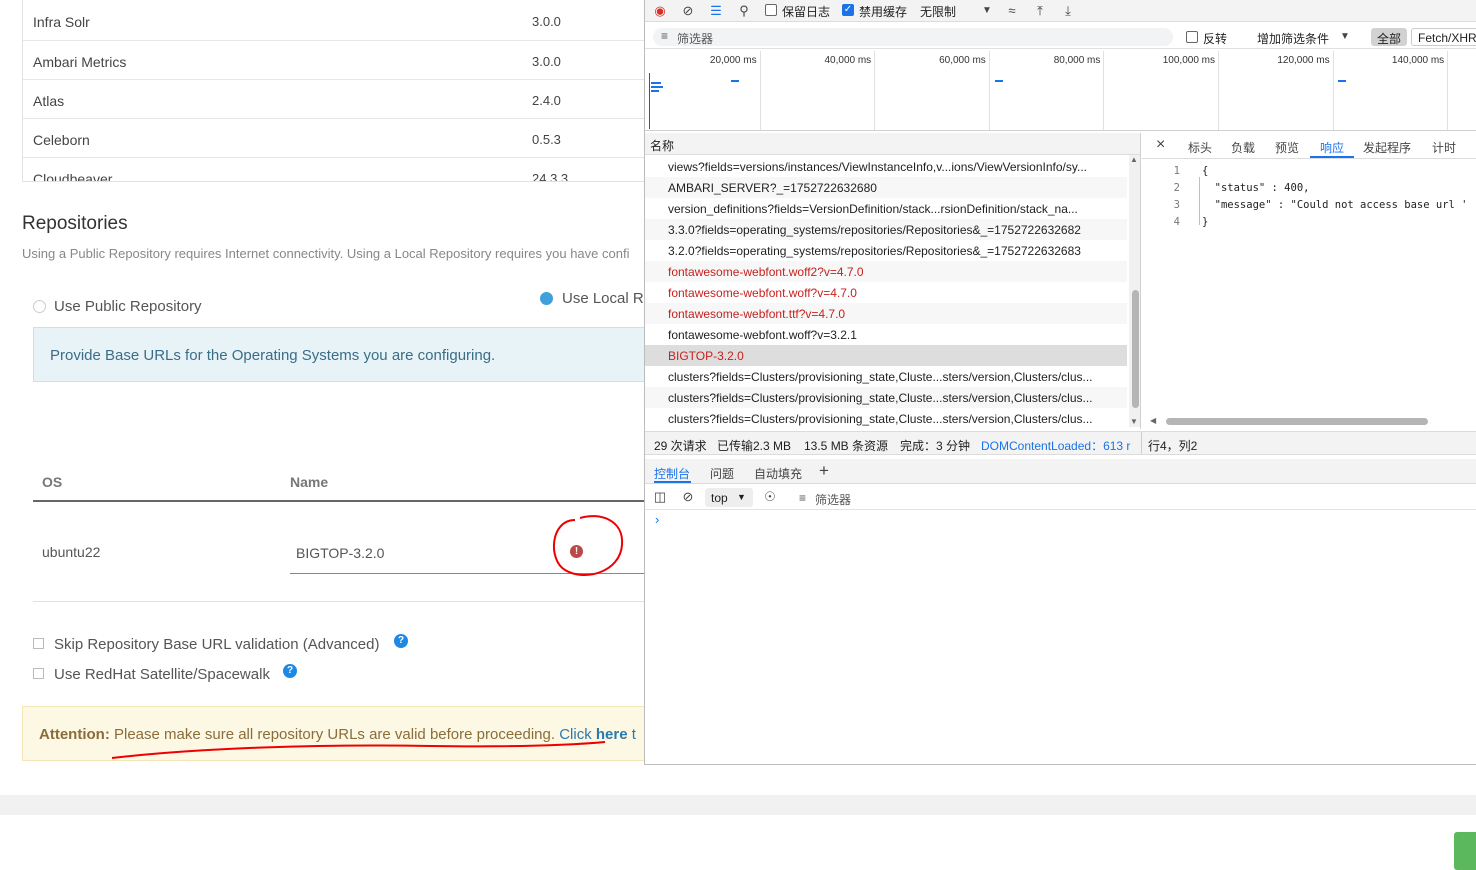  Describe the element at coordinates (886, 313) in the screenshot. I see `request-row: fontawesome-webfont.ttf?v=4.7.0` at that location.